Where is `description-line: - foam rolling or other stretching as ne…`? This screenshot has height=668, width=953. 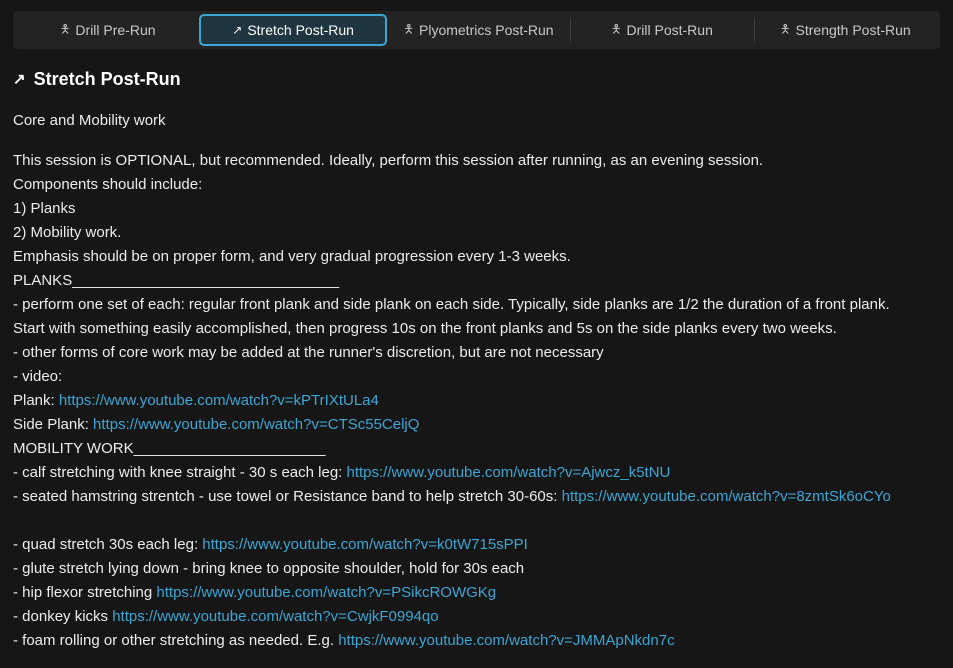
description-line: - foam rolling or other stretching as ne… is located at coordinates (478, 641).